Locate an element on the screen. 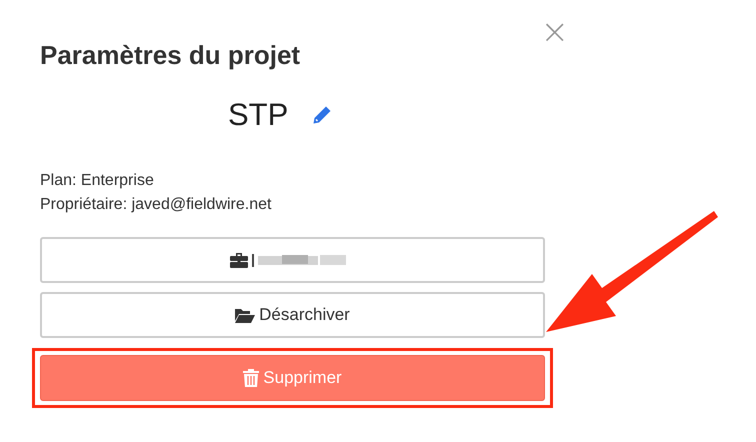 The image size is (756, 442). info-text: Plan: Enterprise is located at coordinates (97, 181).